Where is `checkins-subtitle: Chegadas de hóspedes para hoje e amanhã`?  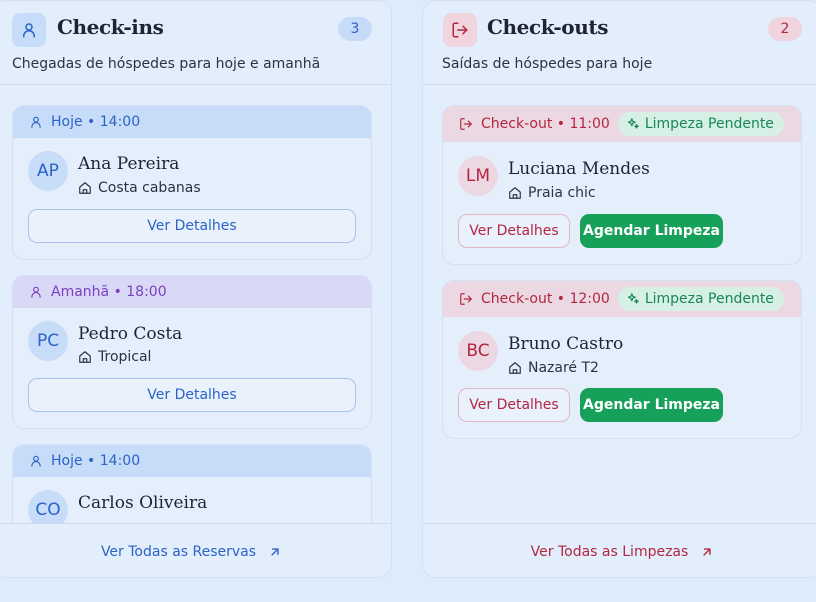
checkins-subtitle: Chegadas de hóspedes para hoje e amanhã is located at coordinates (166, 64).